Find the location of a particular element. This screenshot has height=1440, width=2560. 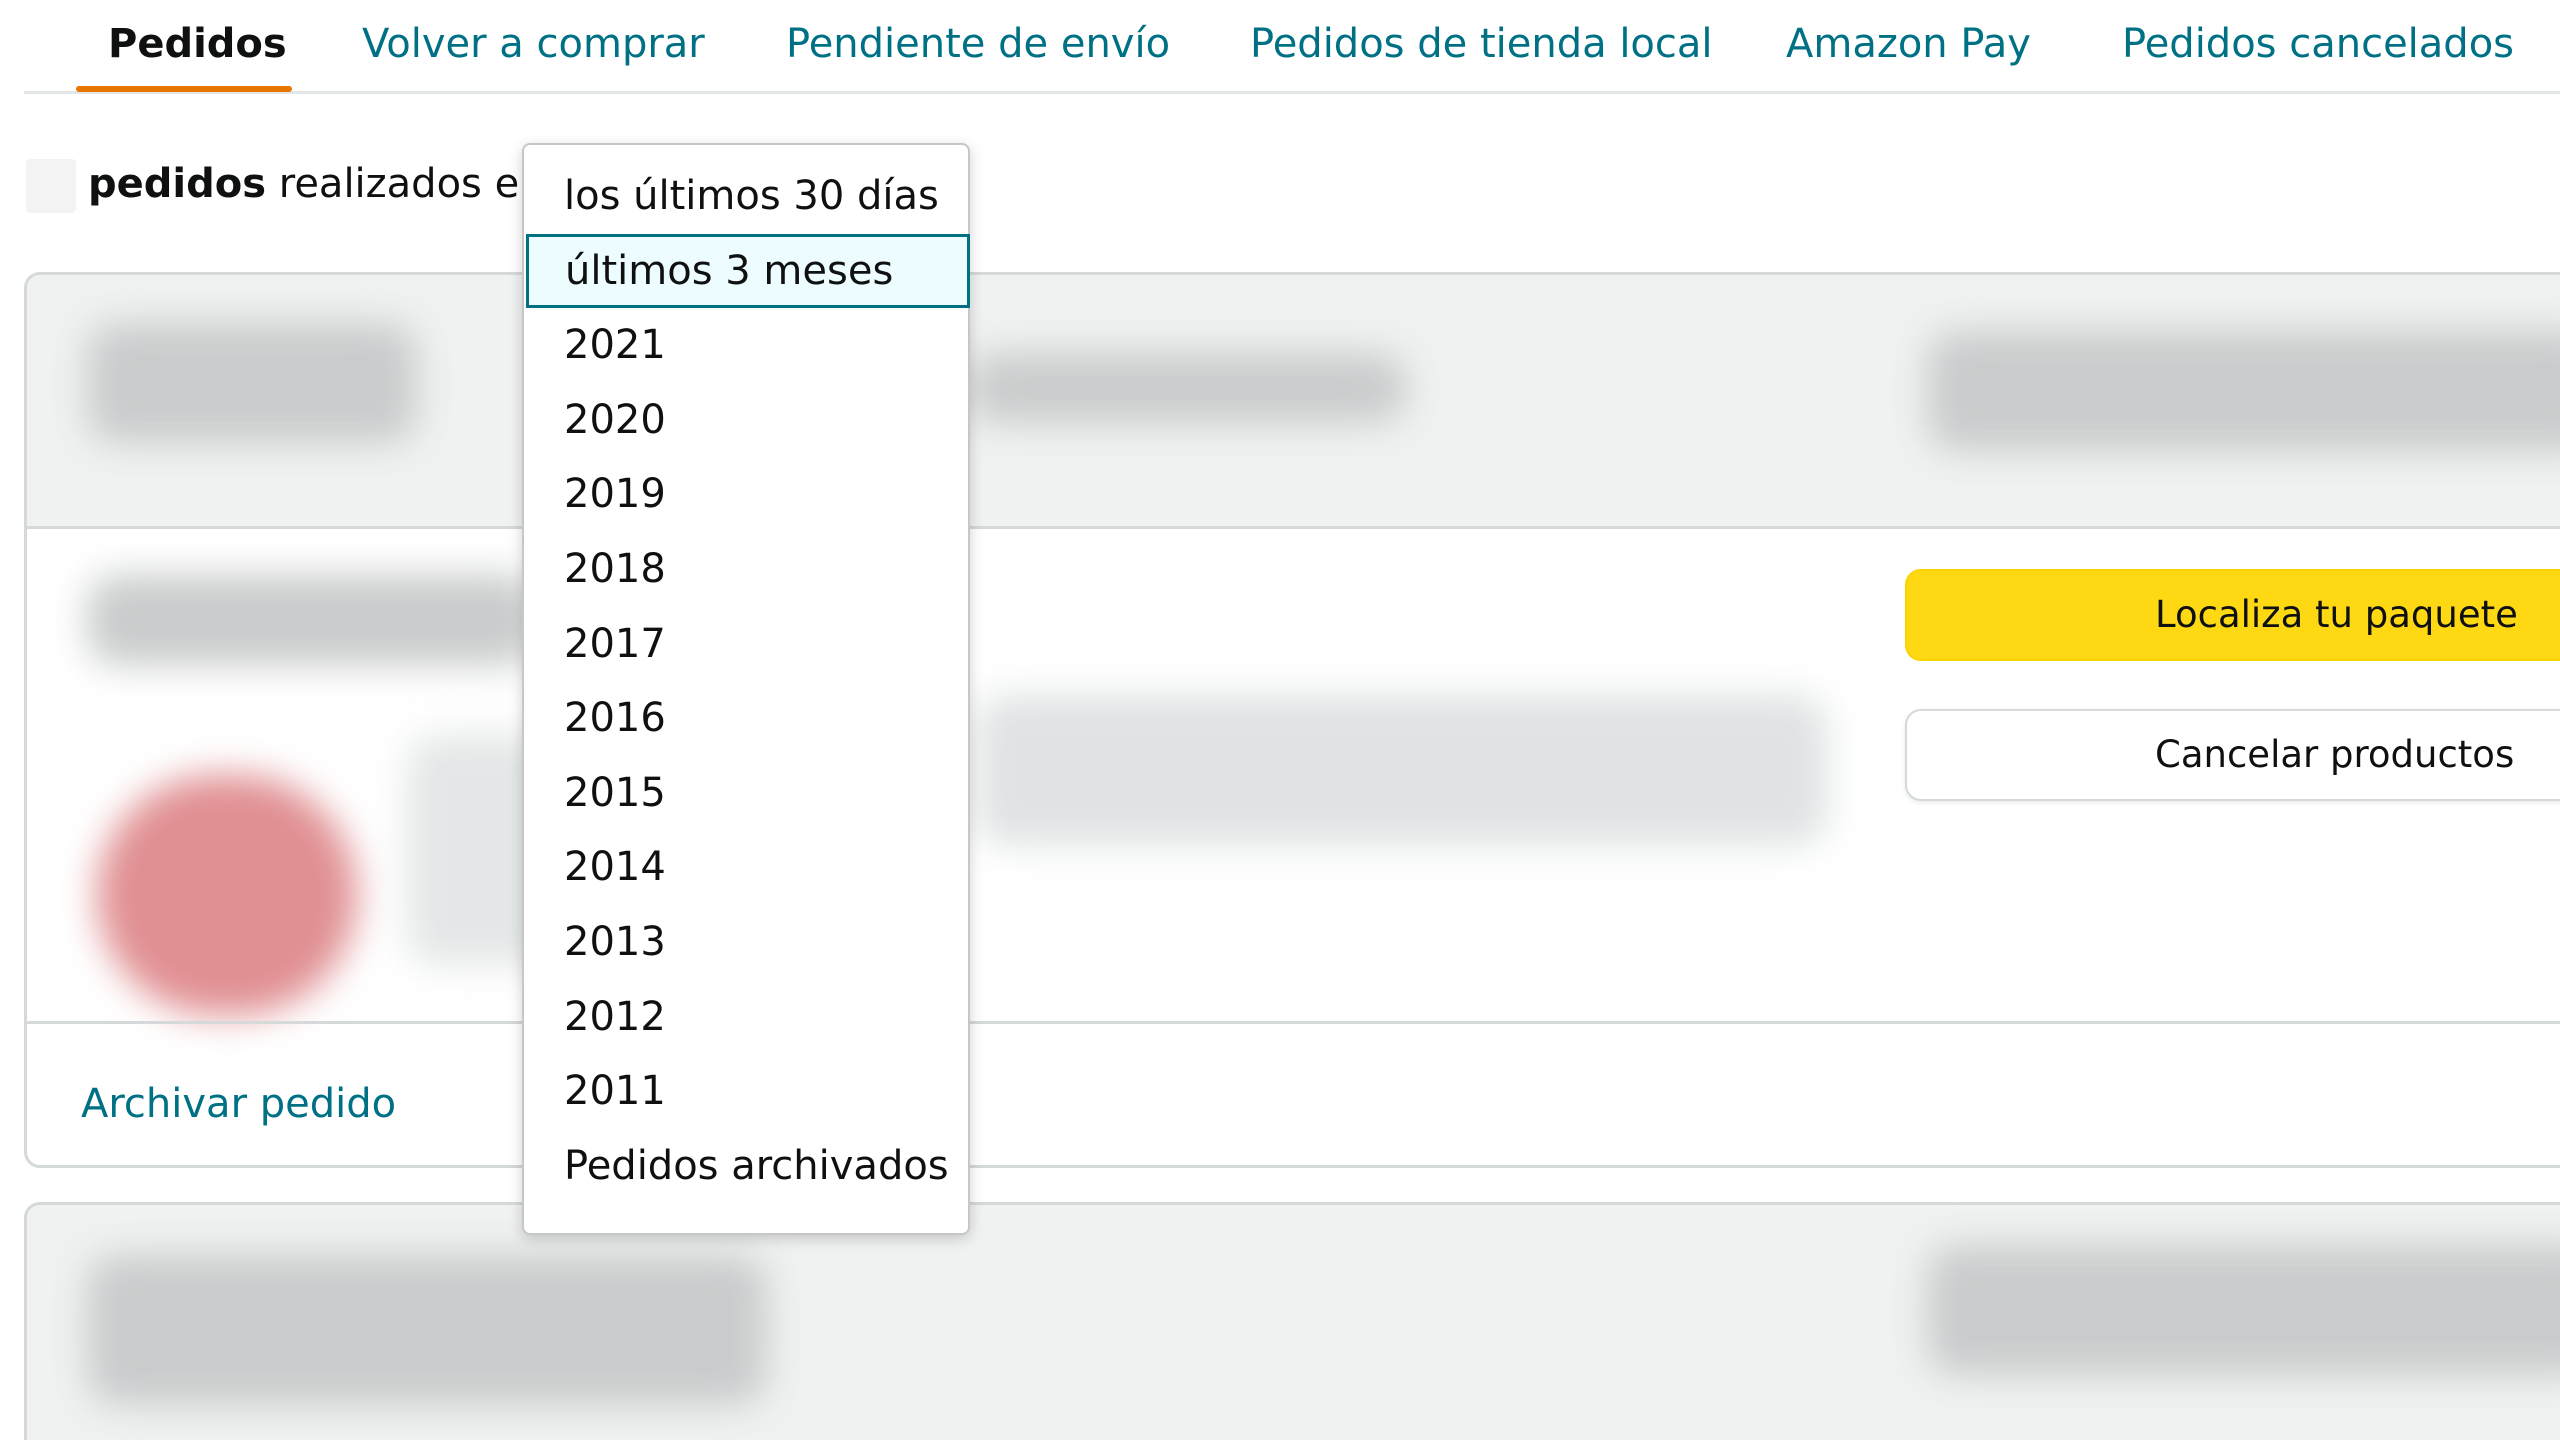

dropdown-option: 2017 is located at coordinates (748, 644).